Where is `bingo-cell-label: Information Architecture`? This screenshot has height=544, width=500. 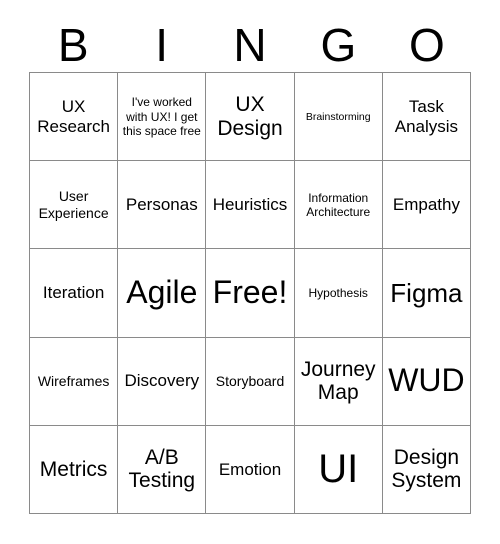
bingo-cell-label: Information Architecture is located at coordinates (338, 204).